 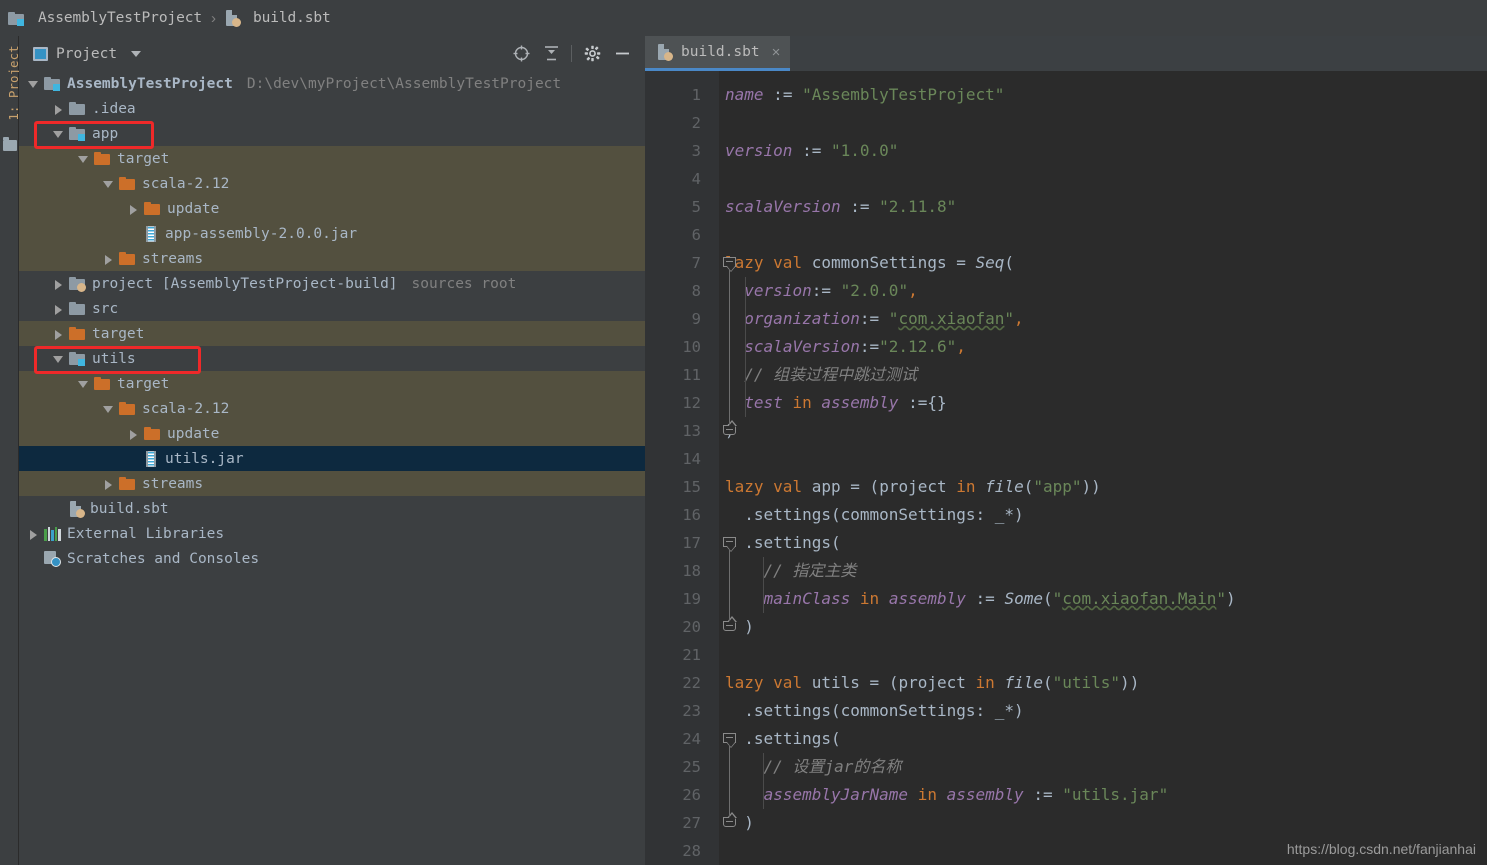 I want to click on tree-row-.idea: .idea, so click(x=332, y=108).